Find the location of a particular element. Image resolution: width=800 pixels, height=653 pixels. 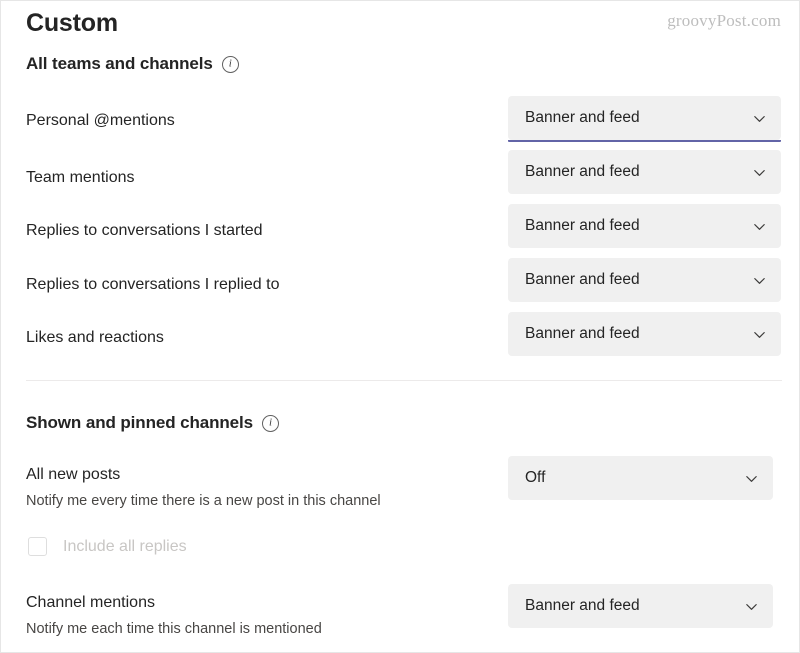

section-header-shown-and-pinned-channels: Shown and pinned channels i is located at coordinates (153, 423).